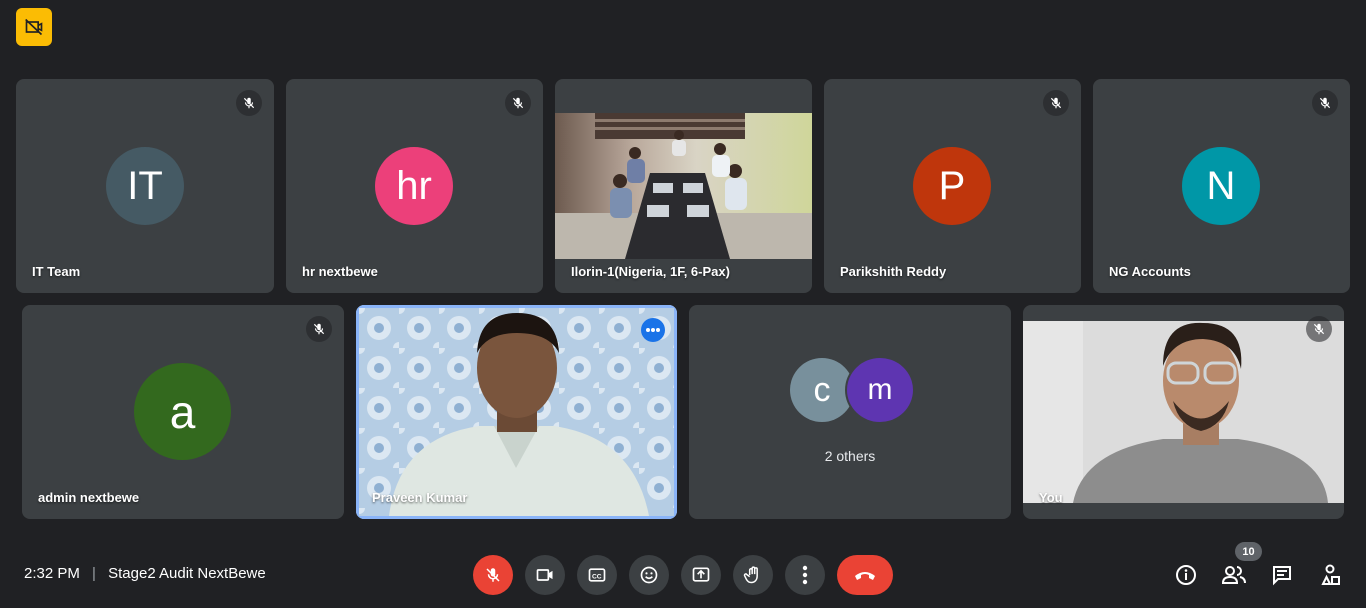 The height and width of the screenshot is (608, 1366). I want to click on meeting-time: 2:32 PM, so click(52, 573).